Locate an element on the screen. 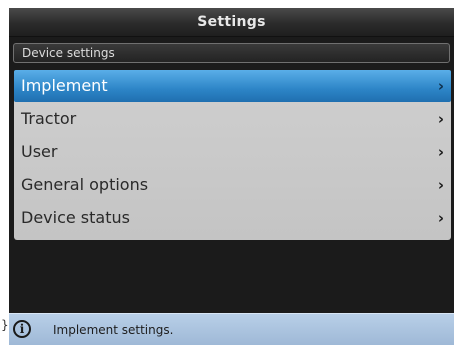 The height and width of the screenshot is (345, 454). status-text: Implement settings. is located at coordinates (113, 330).